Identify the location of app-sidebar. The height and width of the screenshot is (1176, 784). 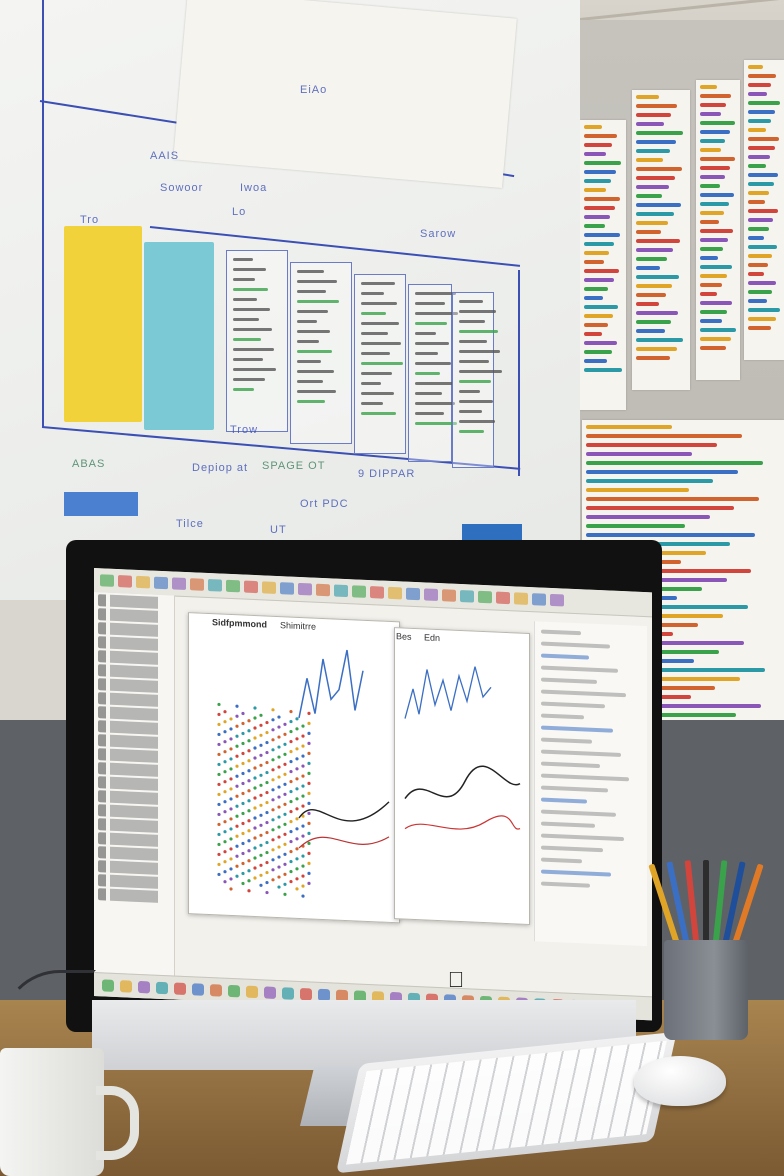
(134, 784).